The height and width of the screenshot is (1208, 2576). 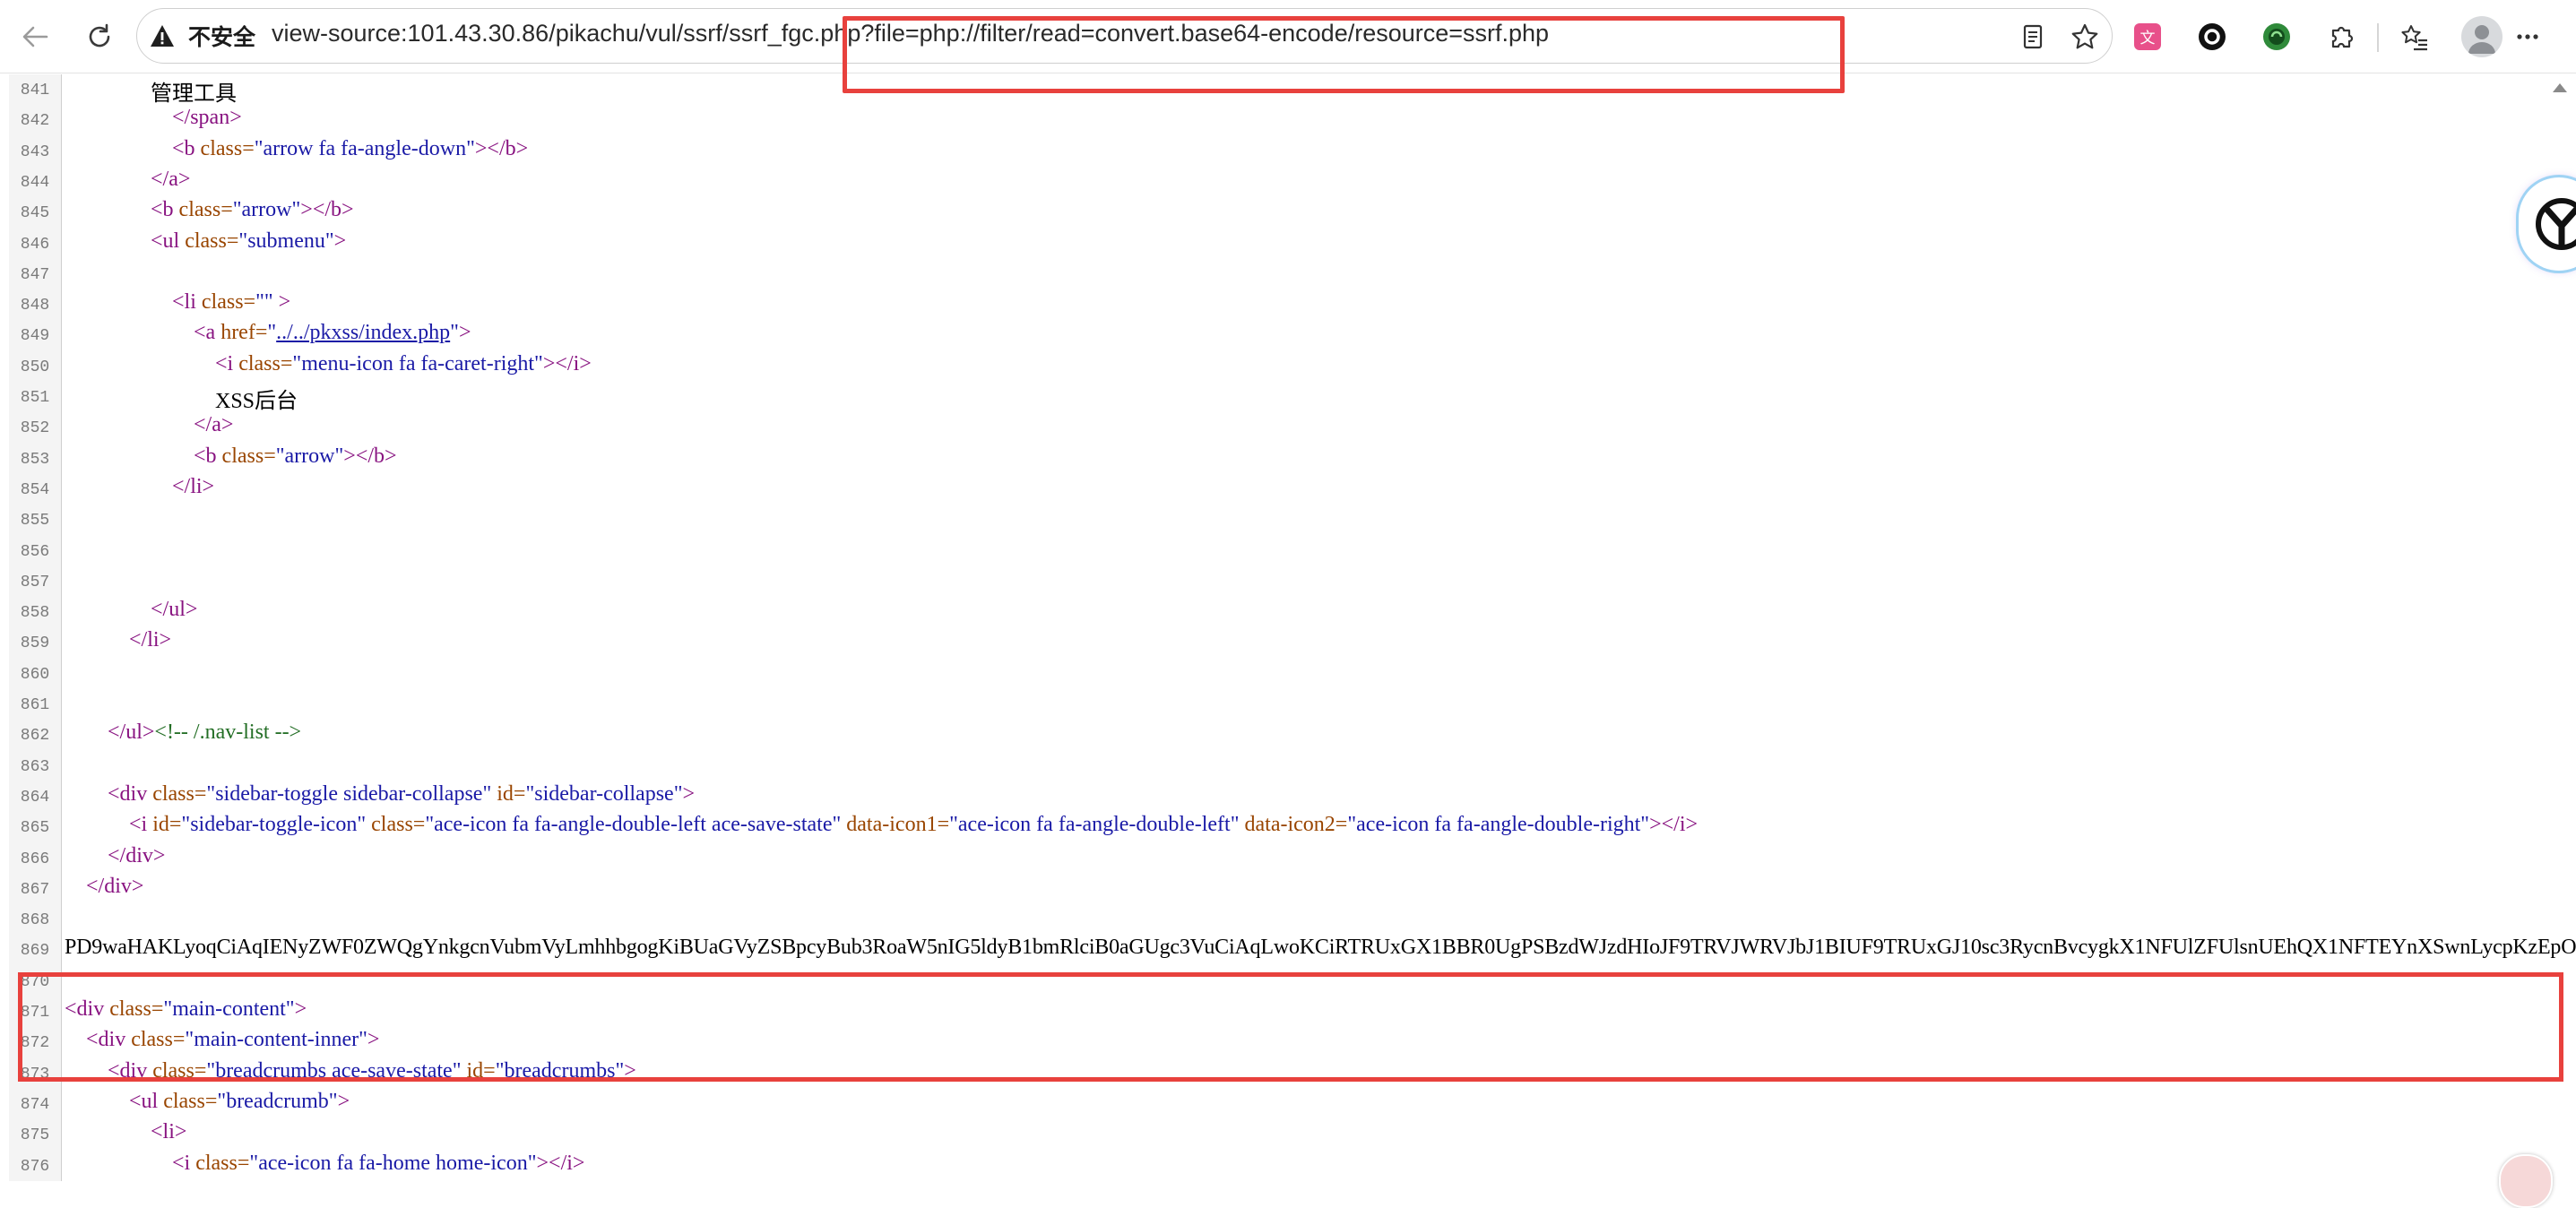 I want to click on attribute-token: data-icon1=, so click(x=895, y=824).